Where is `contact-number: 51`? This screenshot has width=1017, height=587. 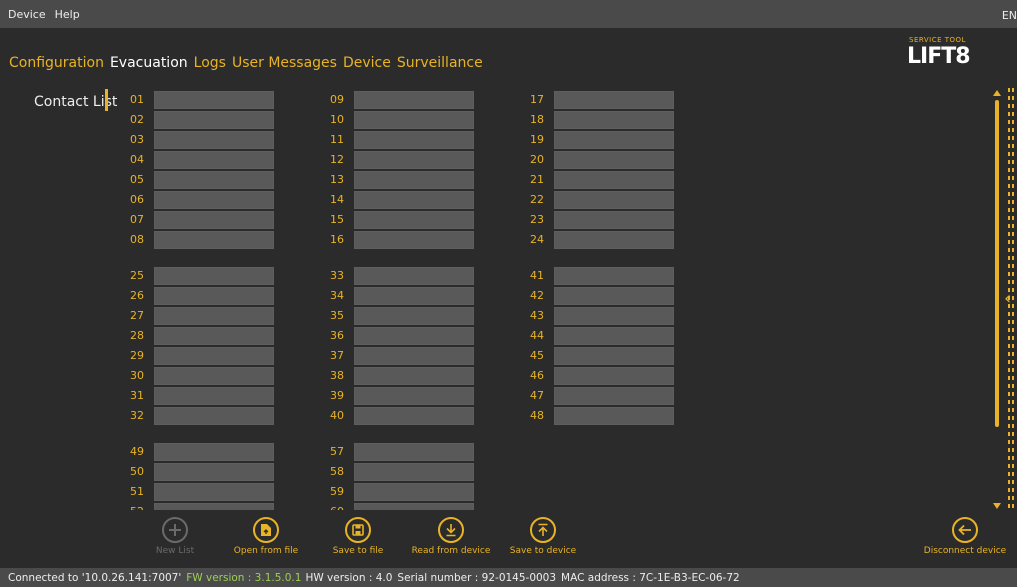
contact-number: 51 is located at coordinates (137, 491).